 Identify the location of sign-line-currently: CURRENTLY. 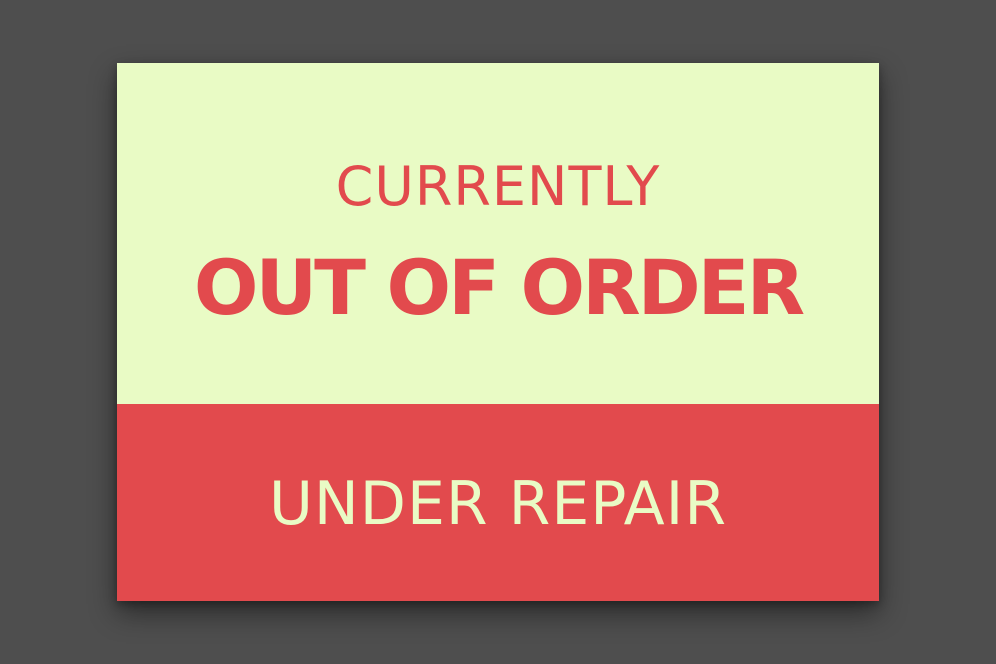
(498, 186).